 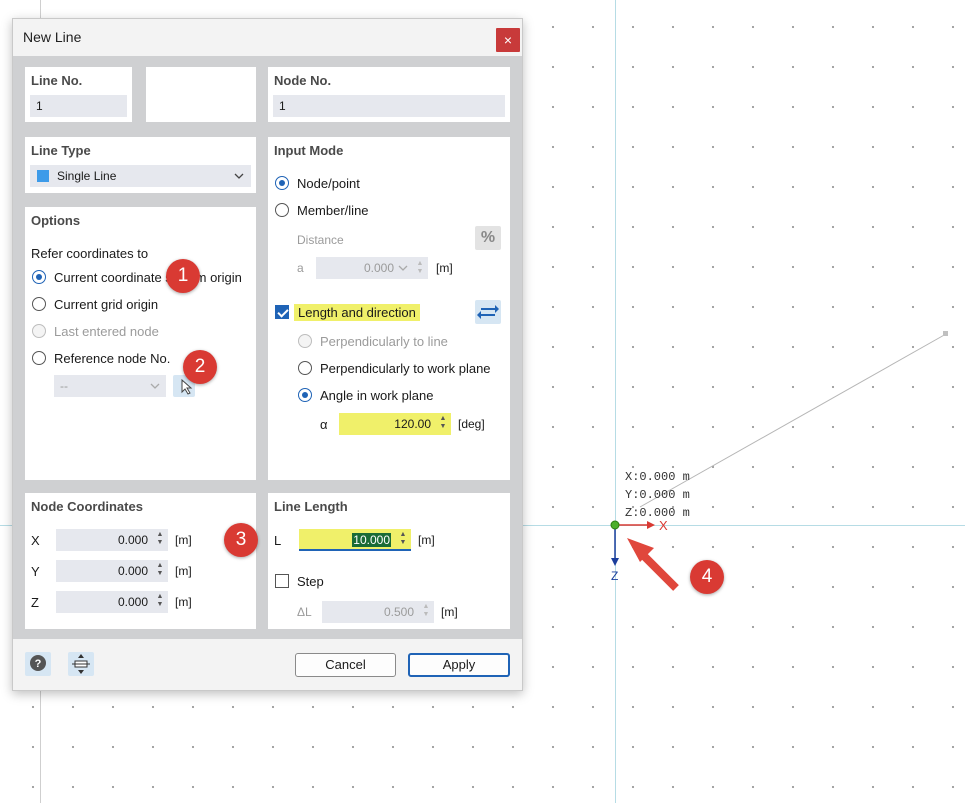 What do you see at coordinates (488, 238) in the screenshot?
I see `percent-icon: %` at bounding box center [488, 238].